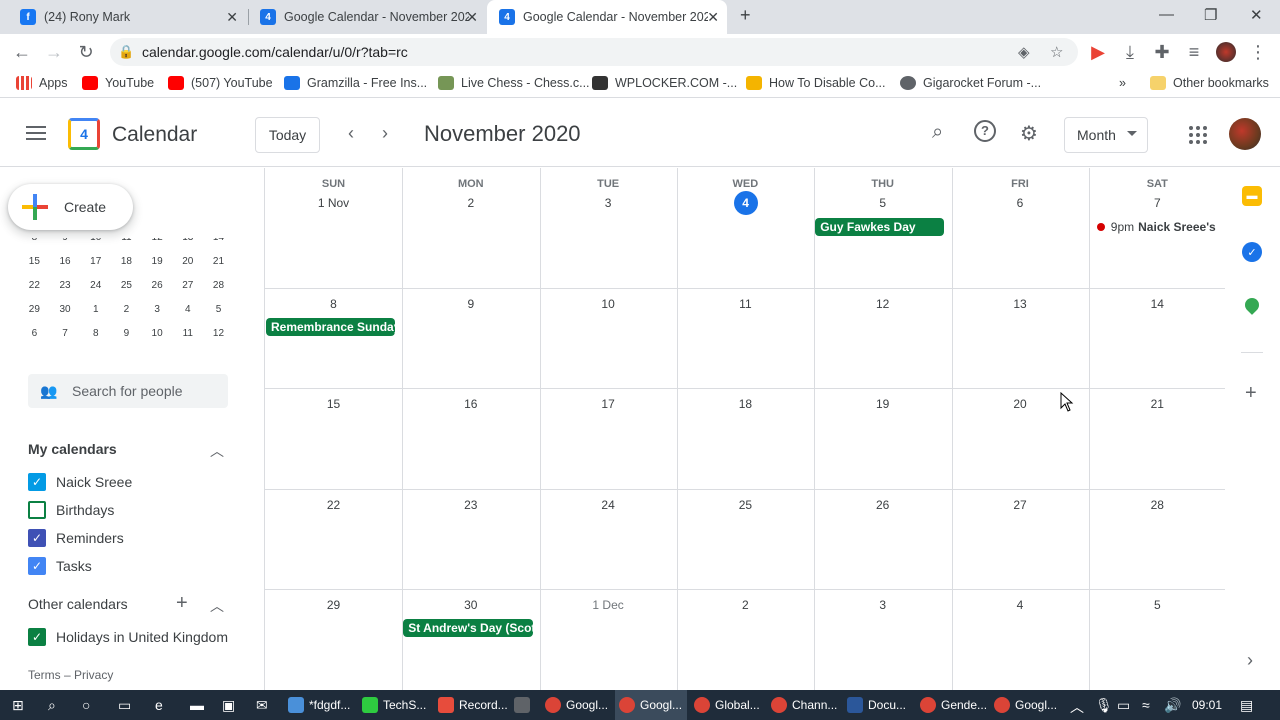 This screenshot has width=1280, height=720. I want to click on day-number: 27, so click(1020, 505).